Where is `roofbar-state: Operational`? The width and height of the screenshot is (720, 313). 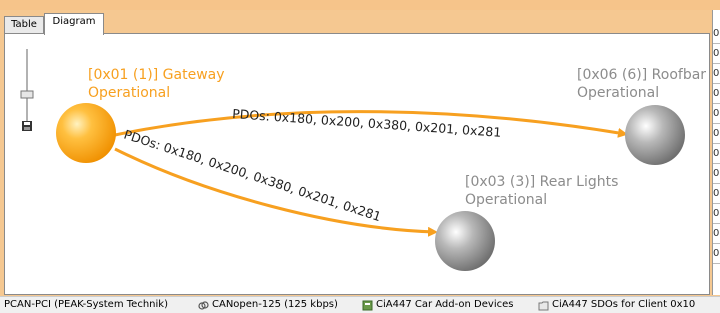 roofbar-state: Operational is located at coordinates (618, 93).